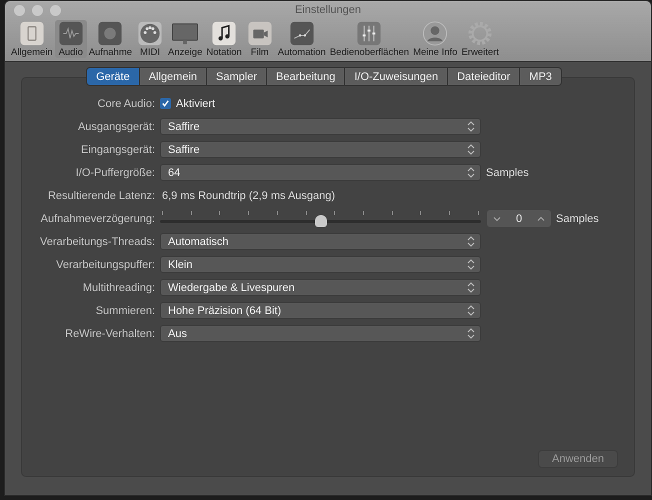  What do you see at coordinates (320, 241) in the screenshot?
I see `dropdown: Automatisch` at bounding box center [320, 241].